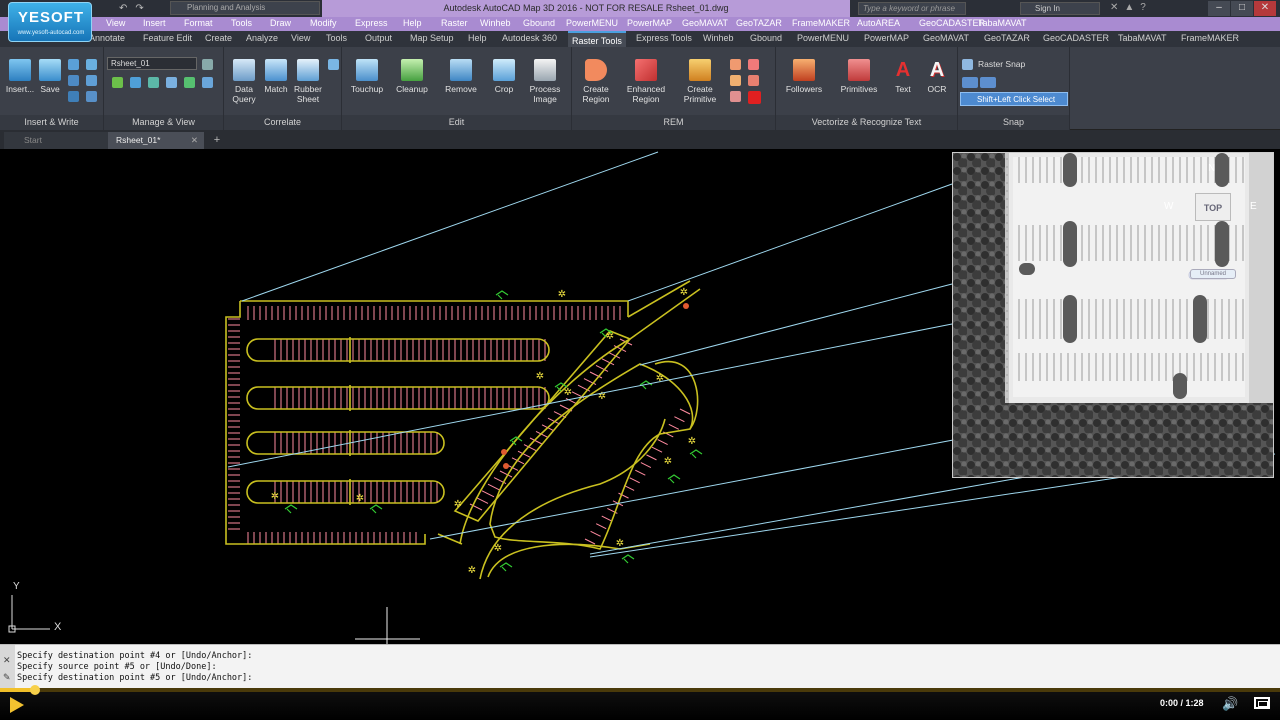  Describe the element at coordinates (1129, 7) in the screenshot. I see `account-icon: ▲` at that location.